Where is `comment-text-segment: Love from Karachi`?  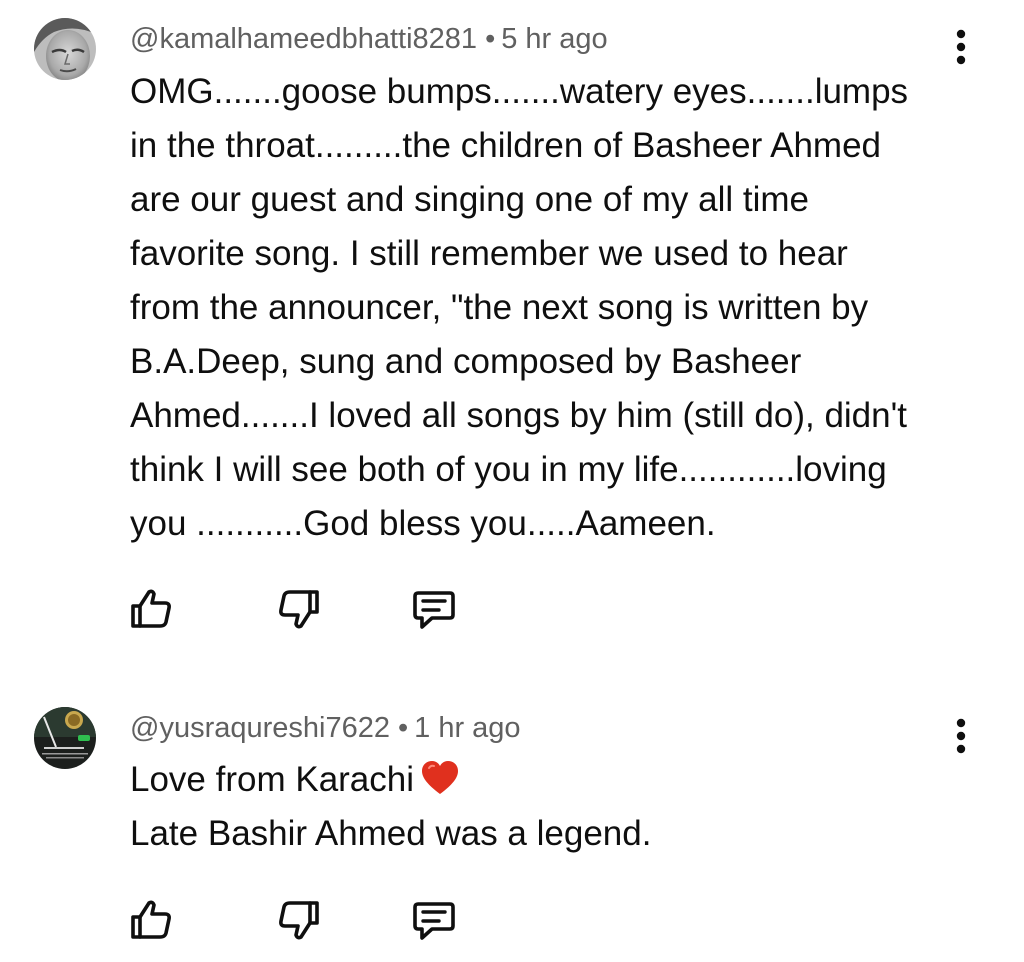
comment-text-segment: Love from Karachi is located at coordinates (272, 779).